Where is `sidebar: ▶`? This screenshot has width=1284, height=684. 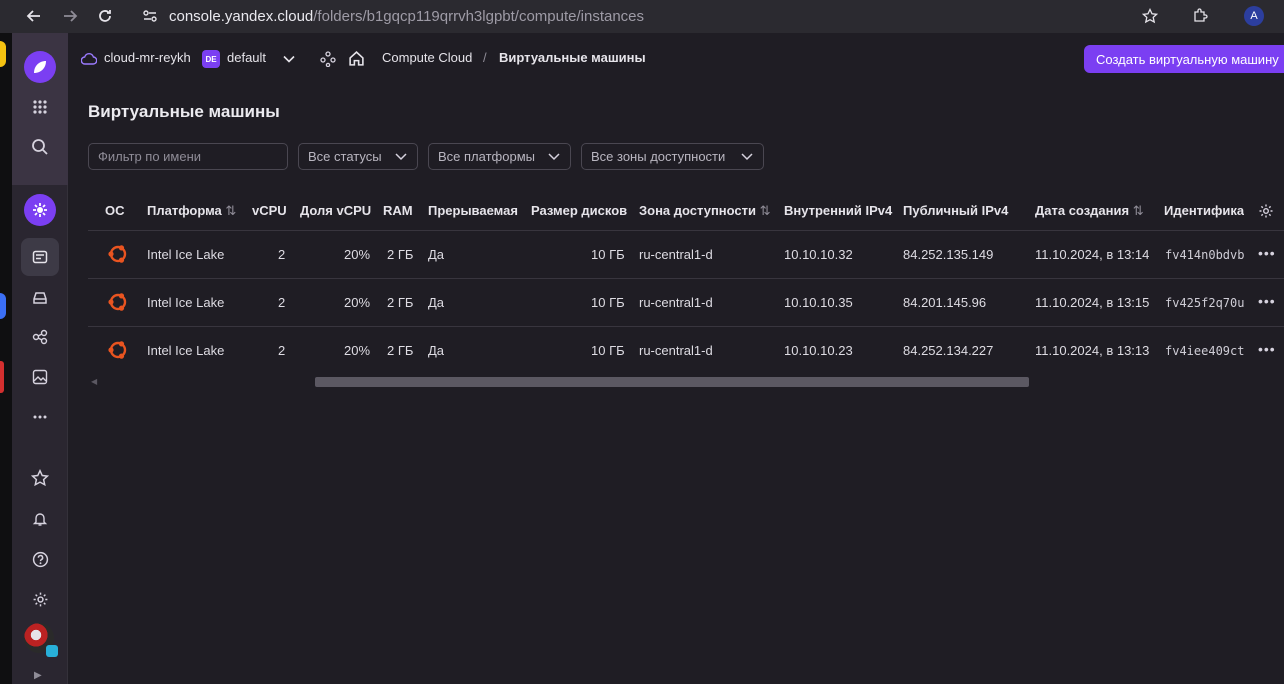 sidebar: ▶ is located at coordinates (40, 358).